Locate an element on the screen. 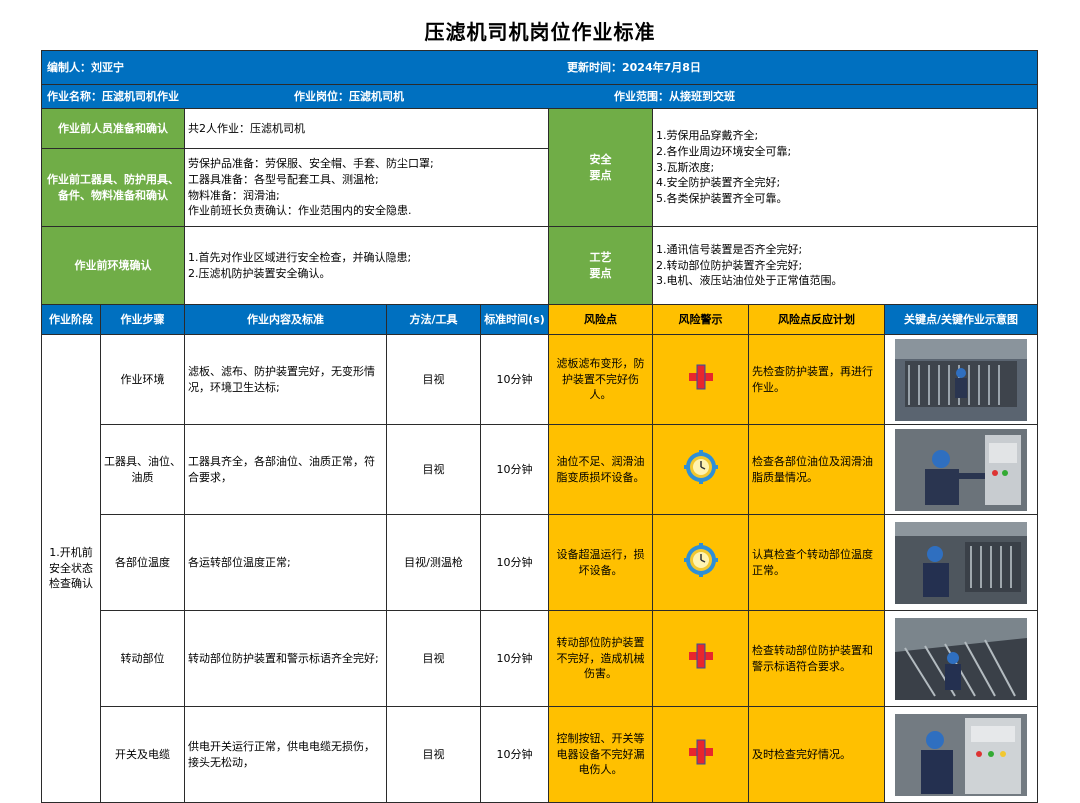  plan-cell: 及时检查完好情况。 is located at coordinates (816, 754).